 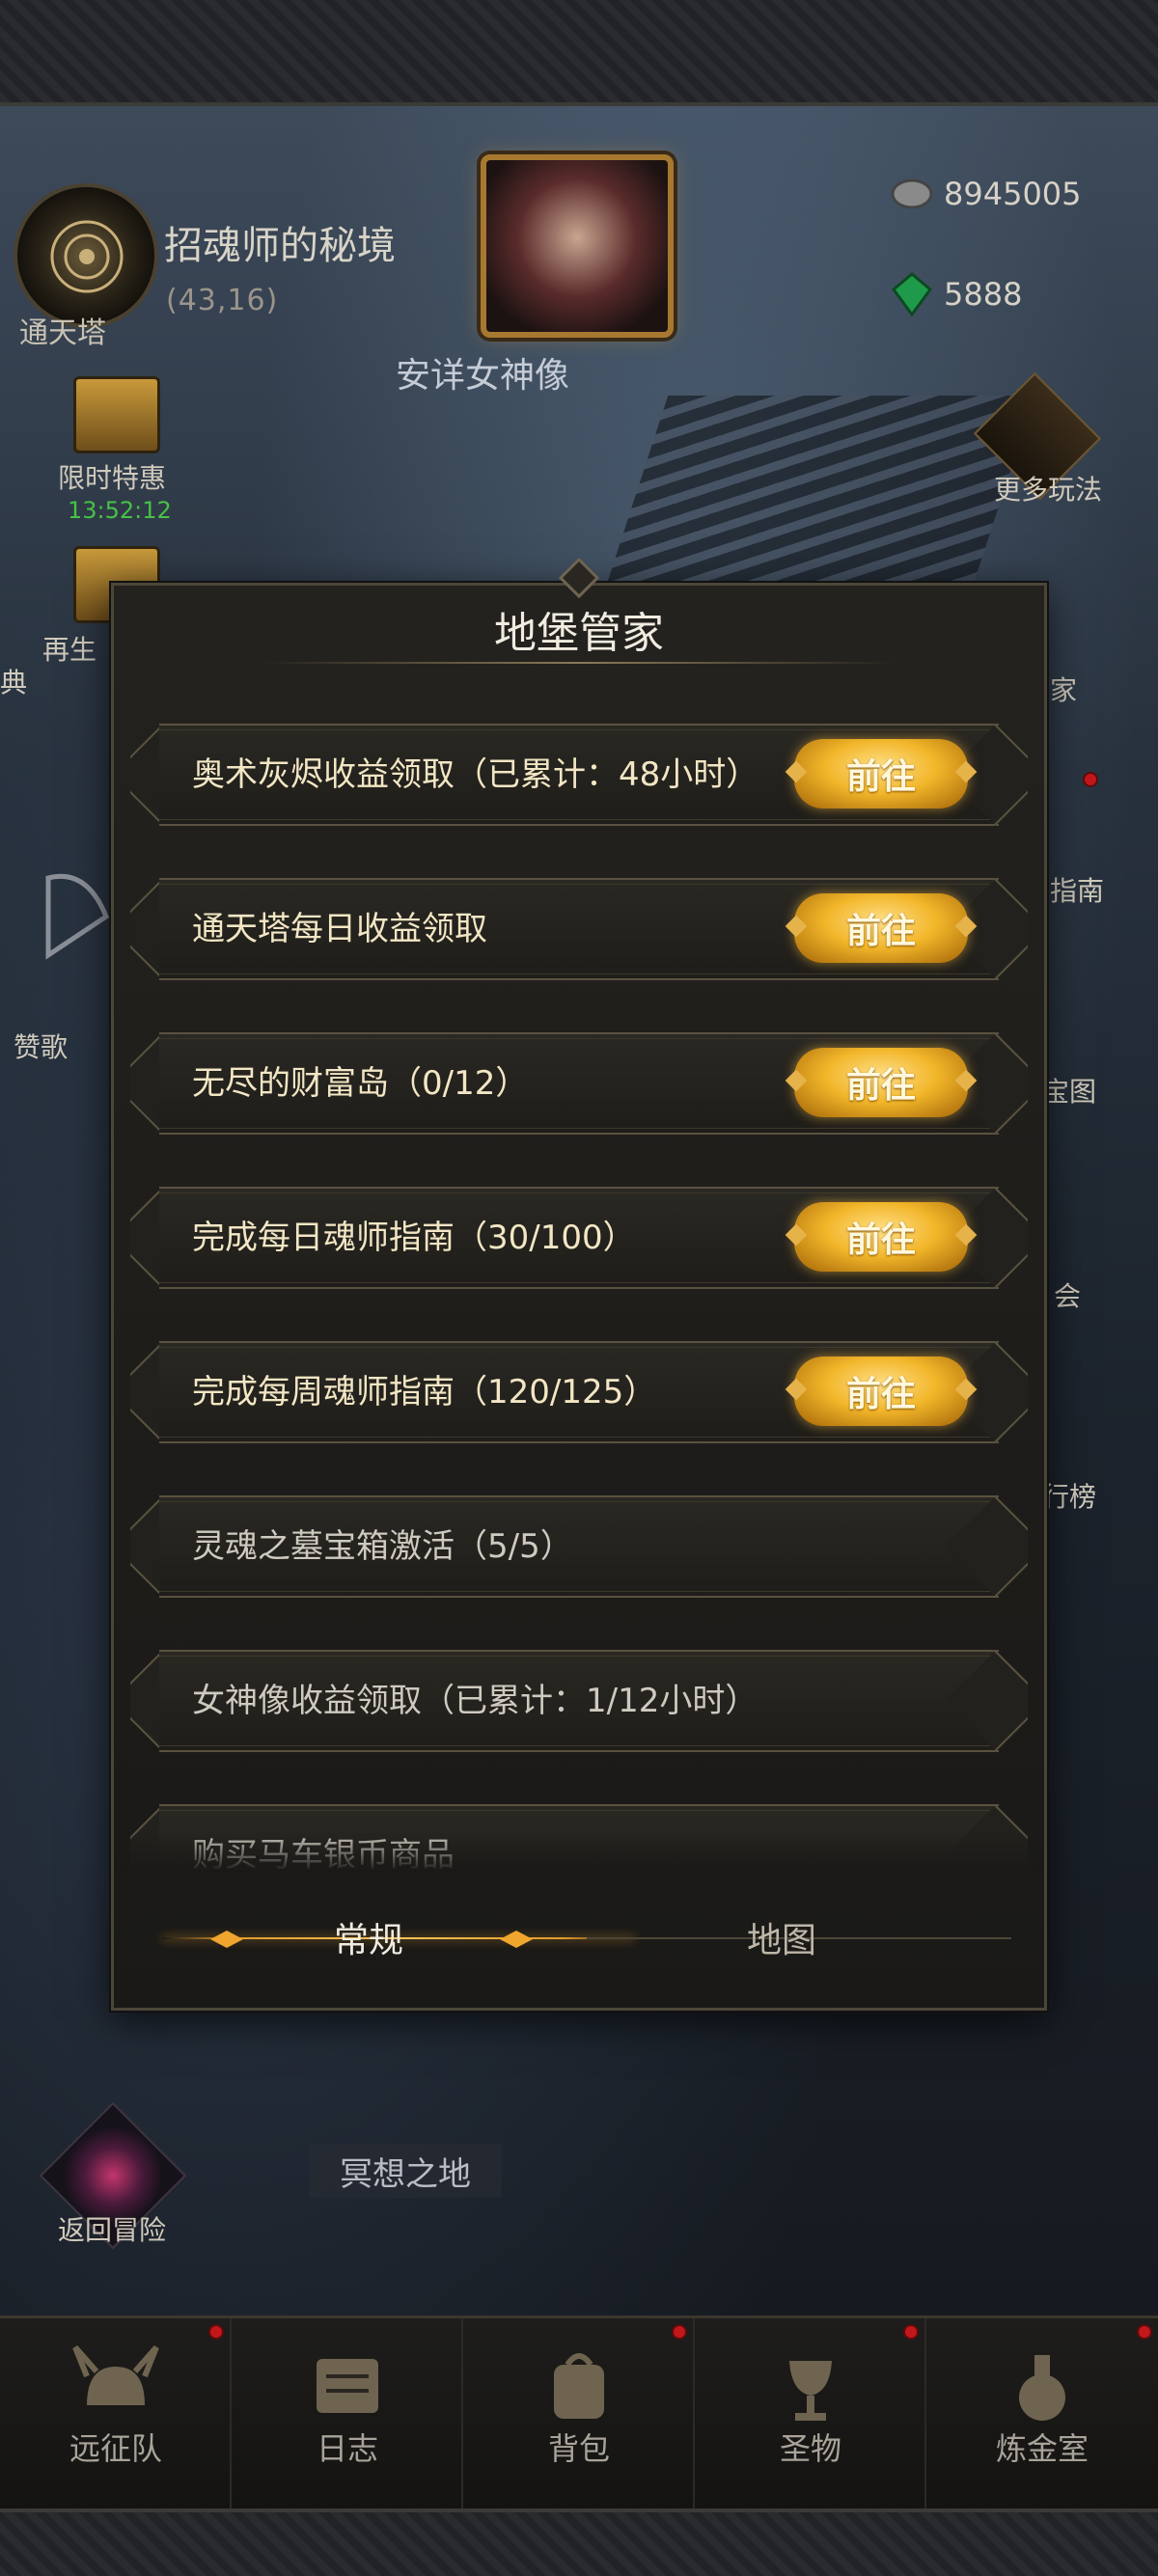 I want to click on side-edge-label: 典, so click(x=14, y=683).